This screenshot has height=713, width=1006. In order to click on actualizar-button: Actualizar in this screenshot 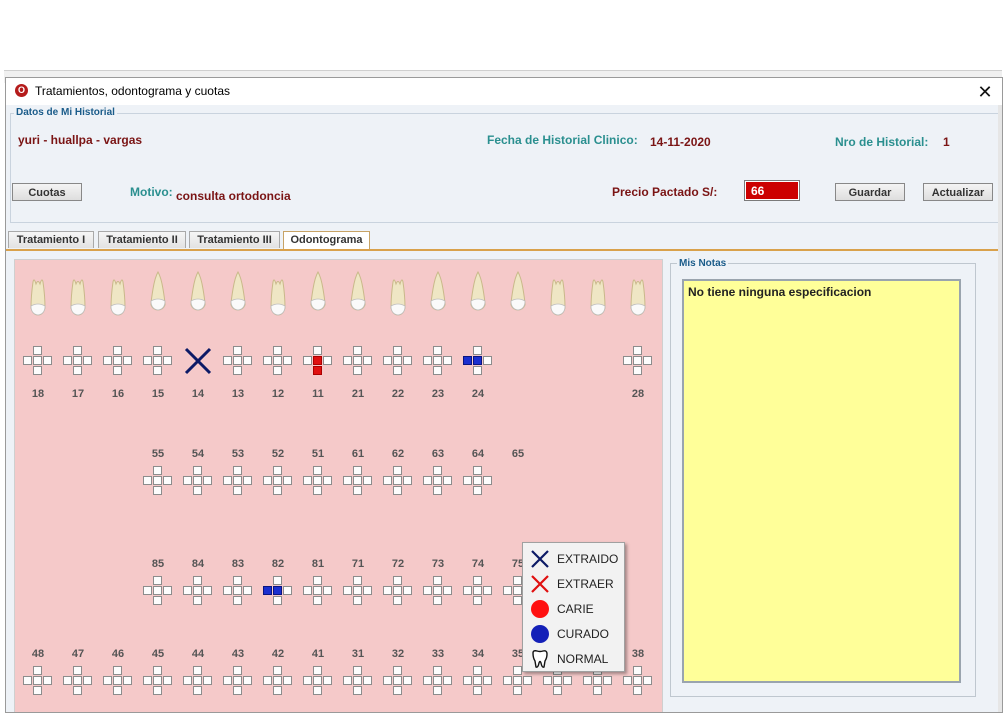, I will do `click(958, 192)`.